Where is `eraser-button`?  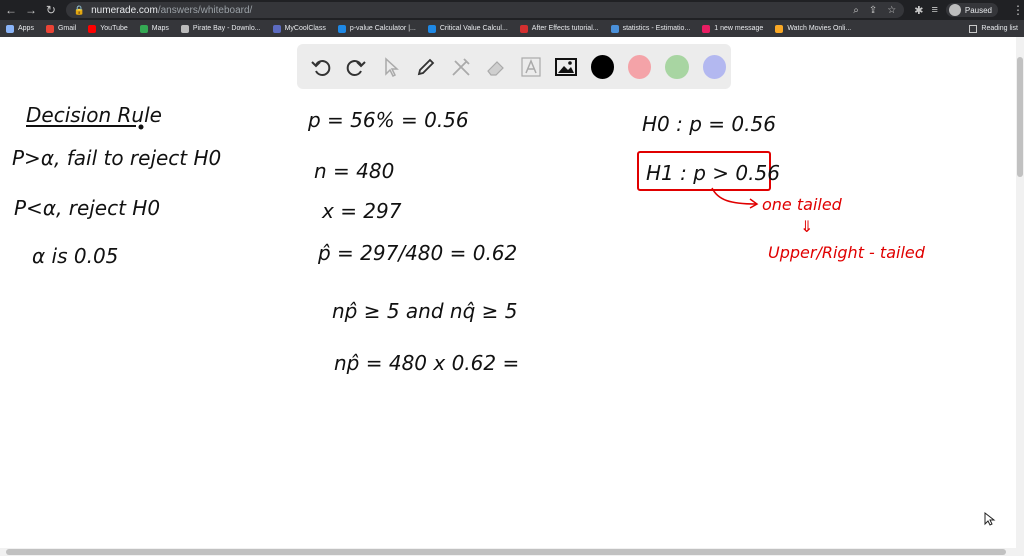
eraser-button is located at coordinates (495, 67).